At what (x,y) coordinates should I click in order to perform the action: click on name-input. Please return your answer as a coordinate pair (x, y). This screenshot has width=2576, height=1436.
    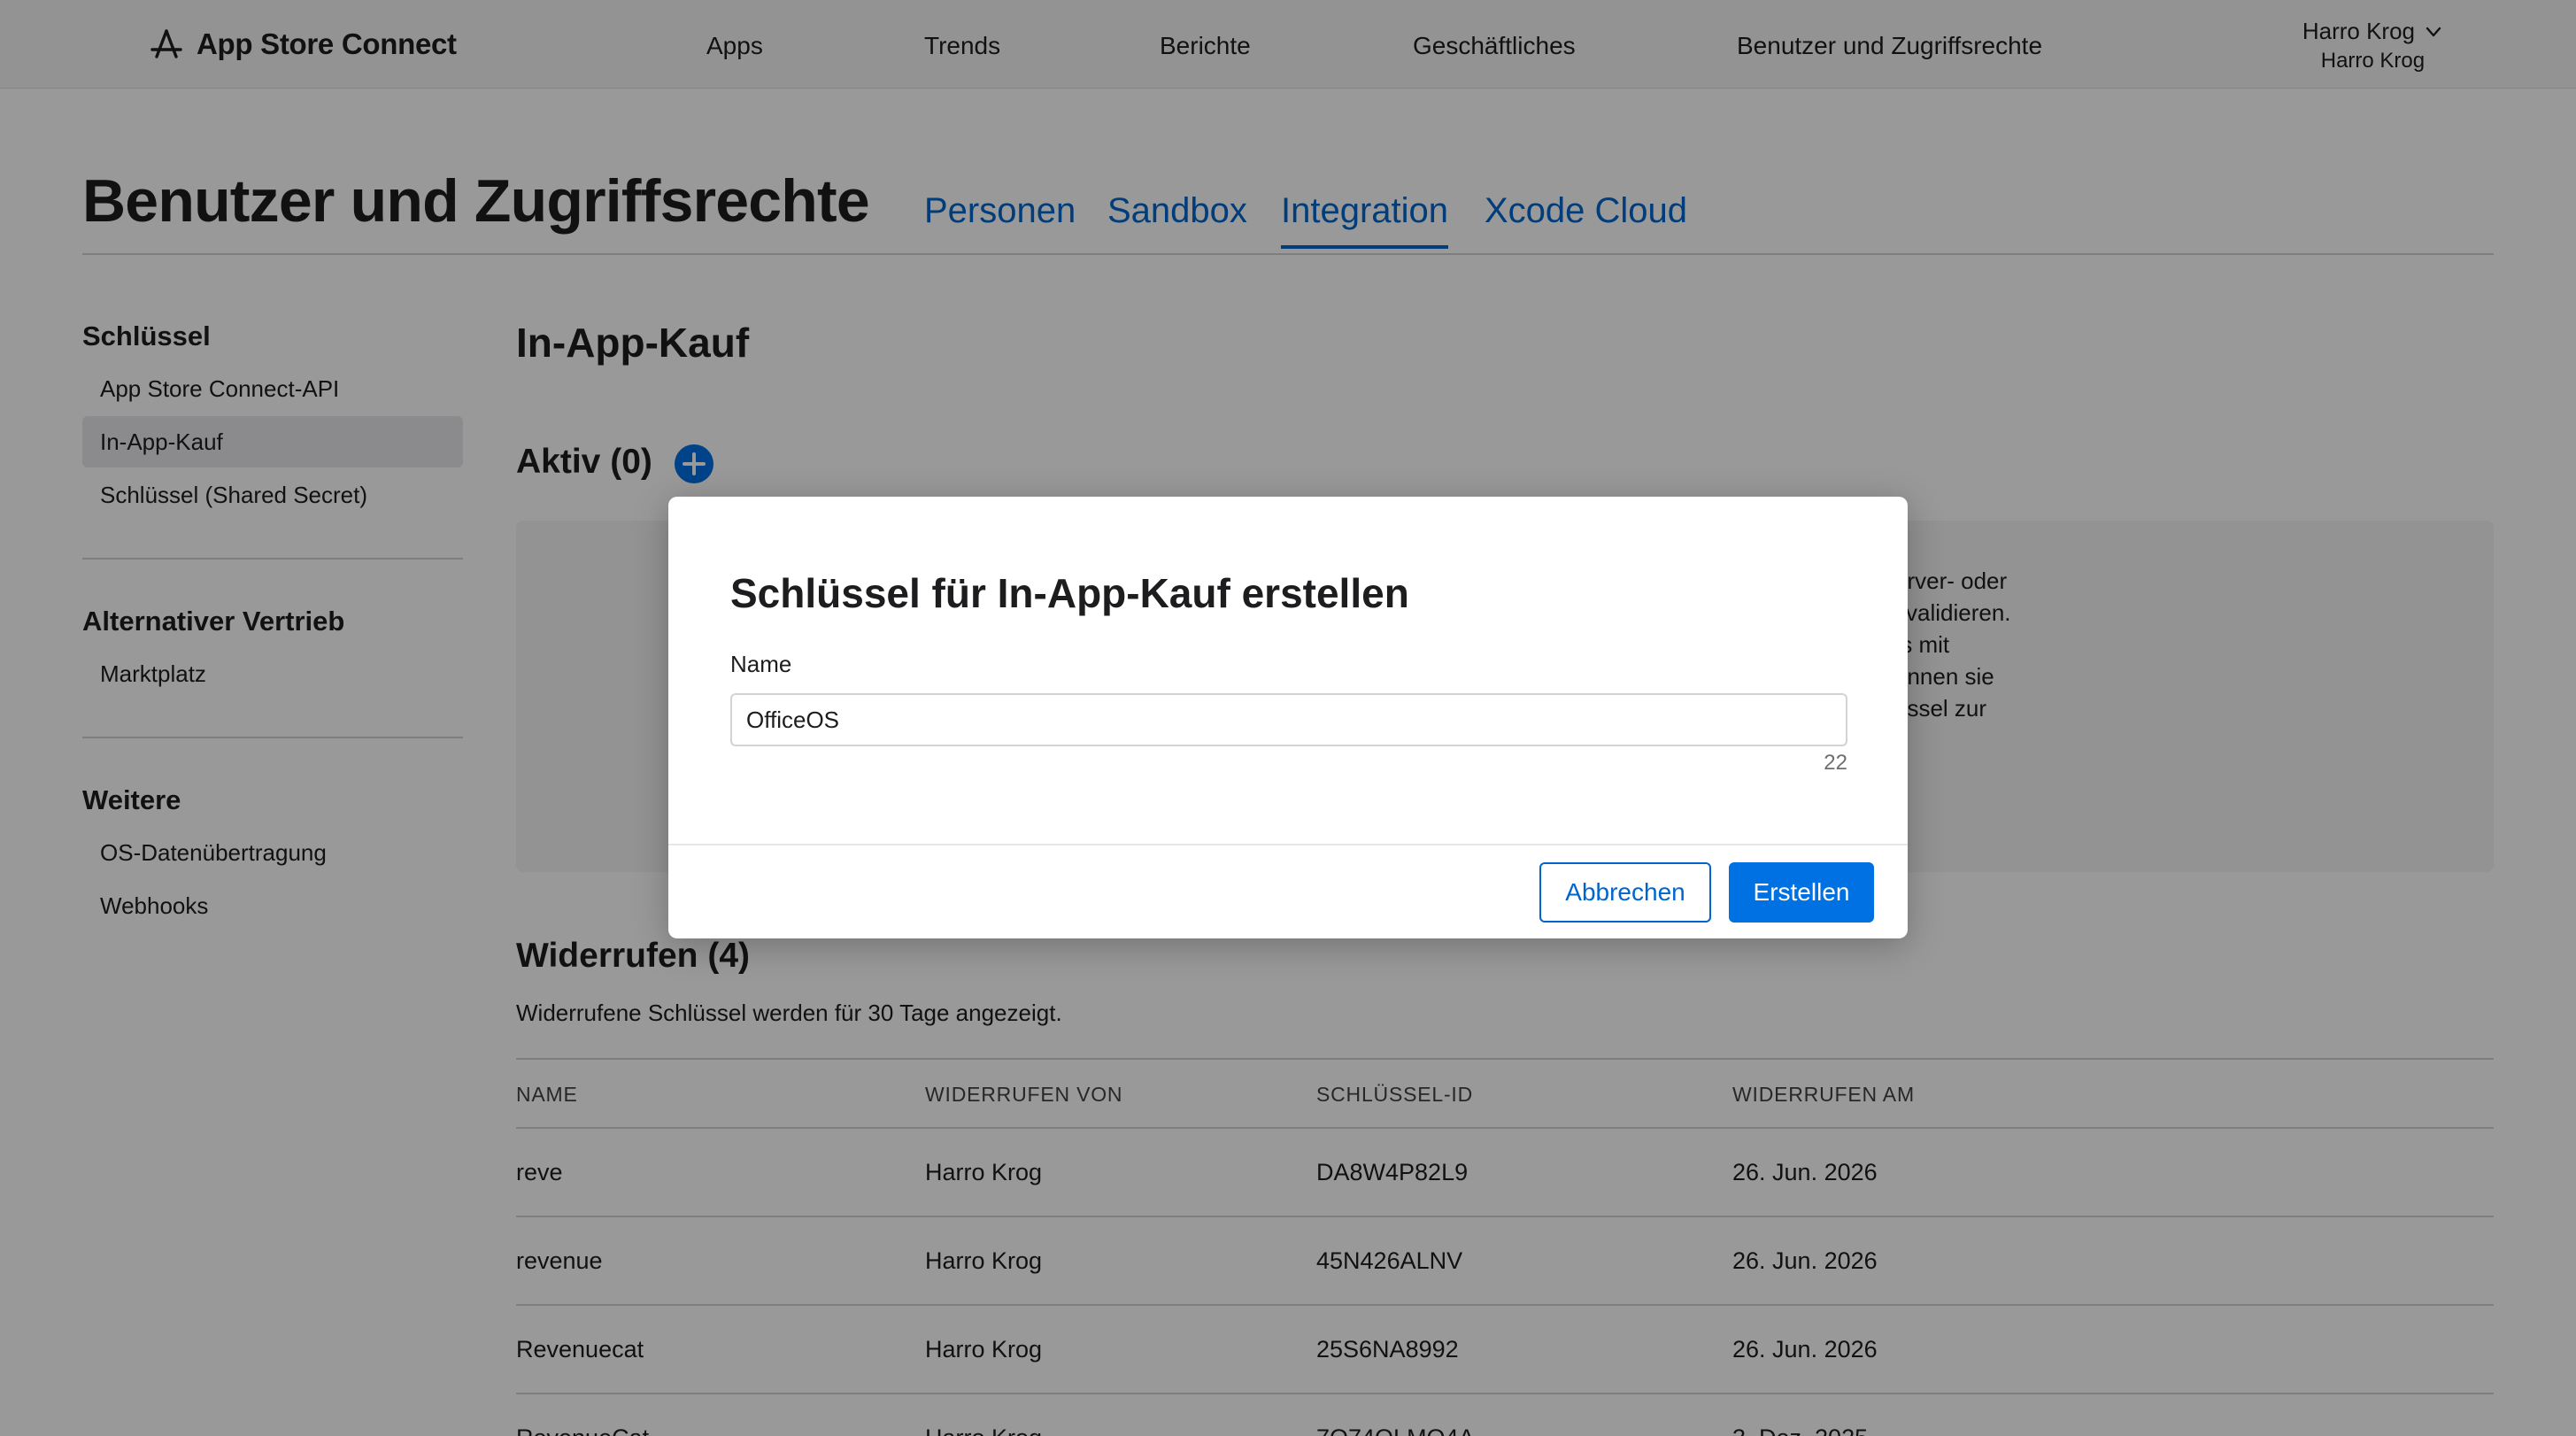
    Looking at the image, I should click on (1288, 719).